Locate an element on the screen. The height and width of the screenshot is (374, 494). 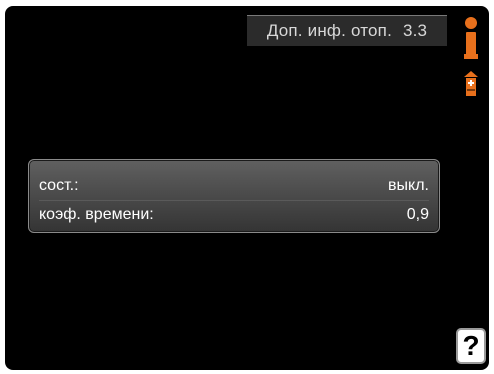
help-button: ? is located at coordinates (471, 346).